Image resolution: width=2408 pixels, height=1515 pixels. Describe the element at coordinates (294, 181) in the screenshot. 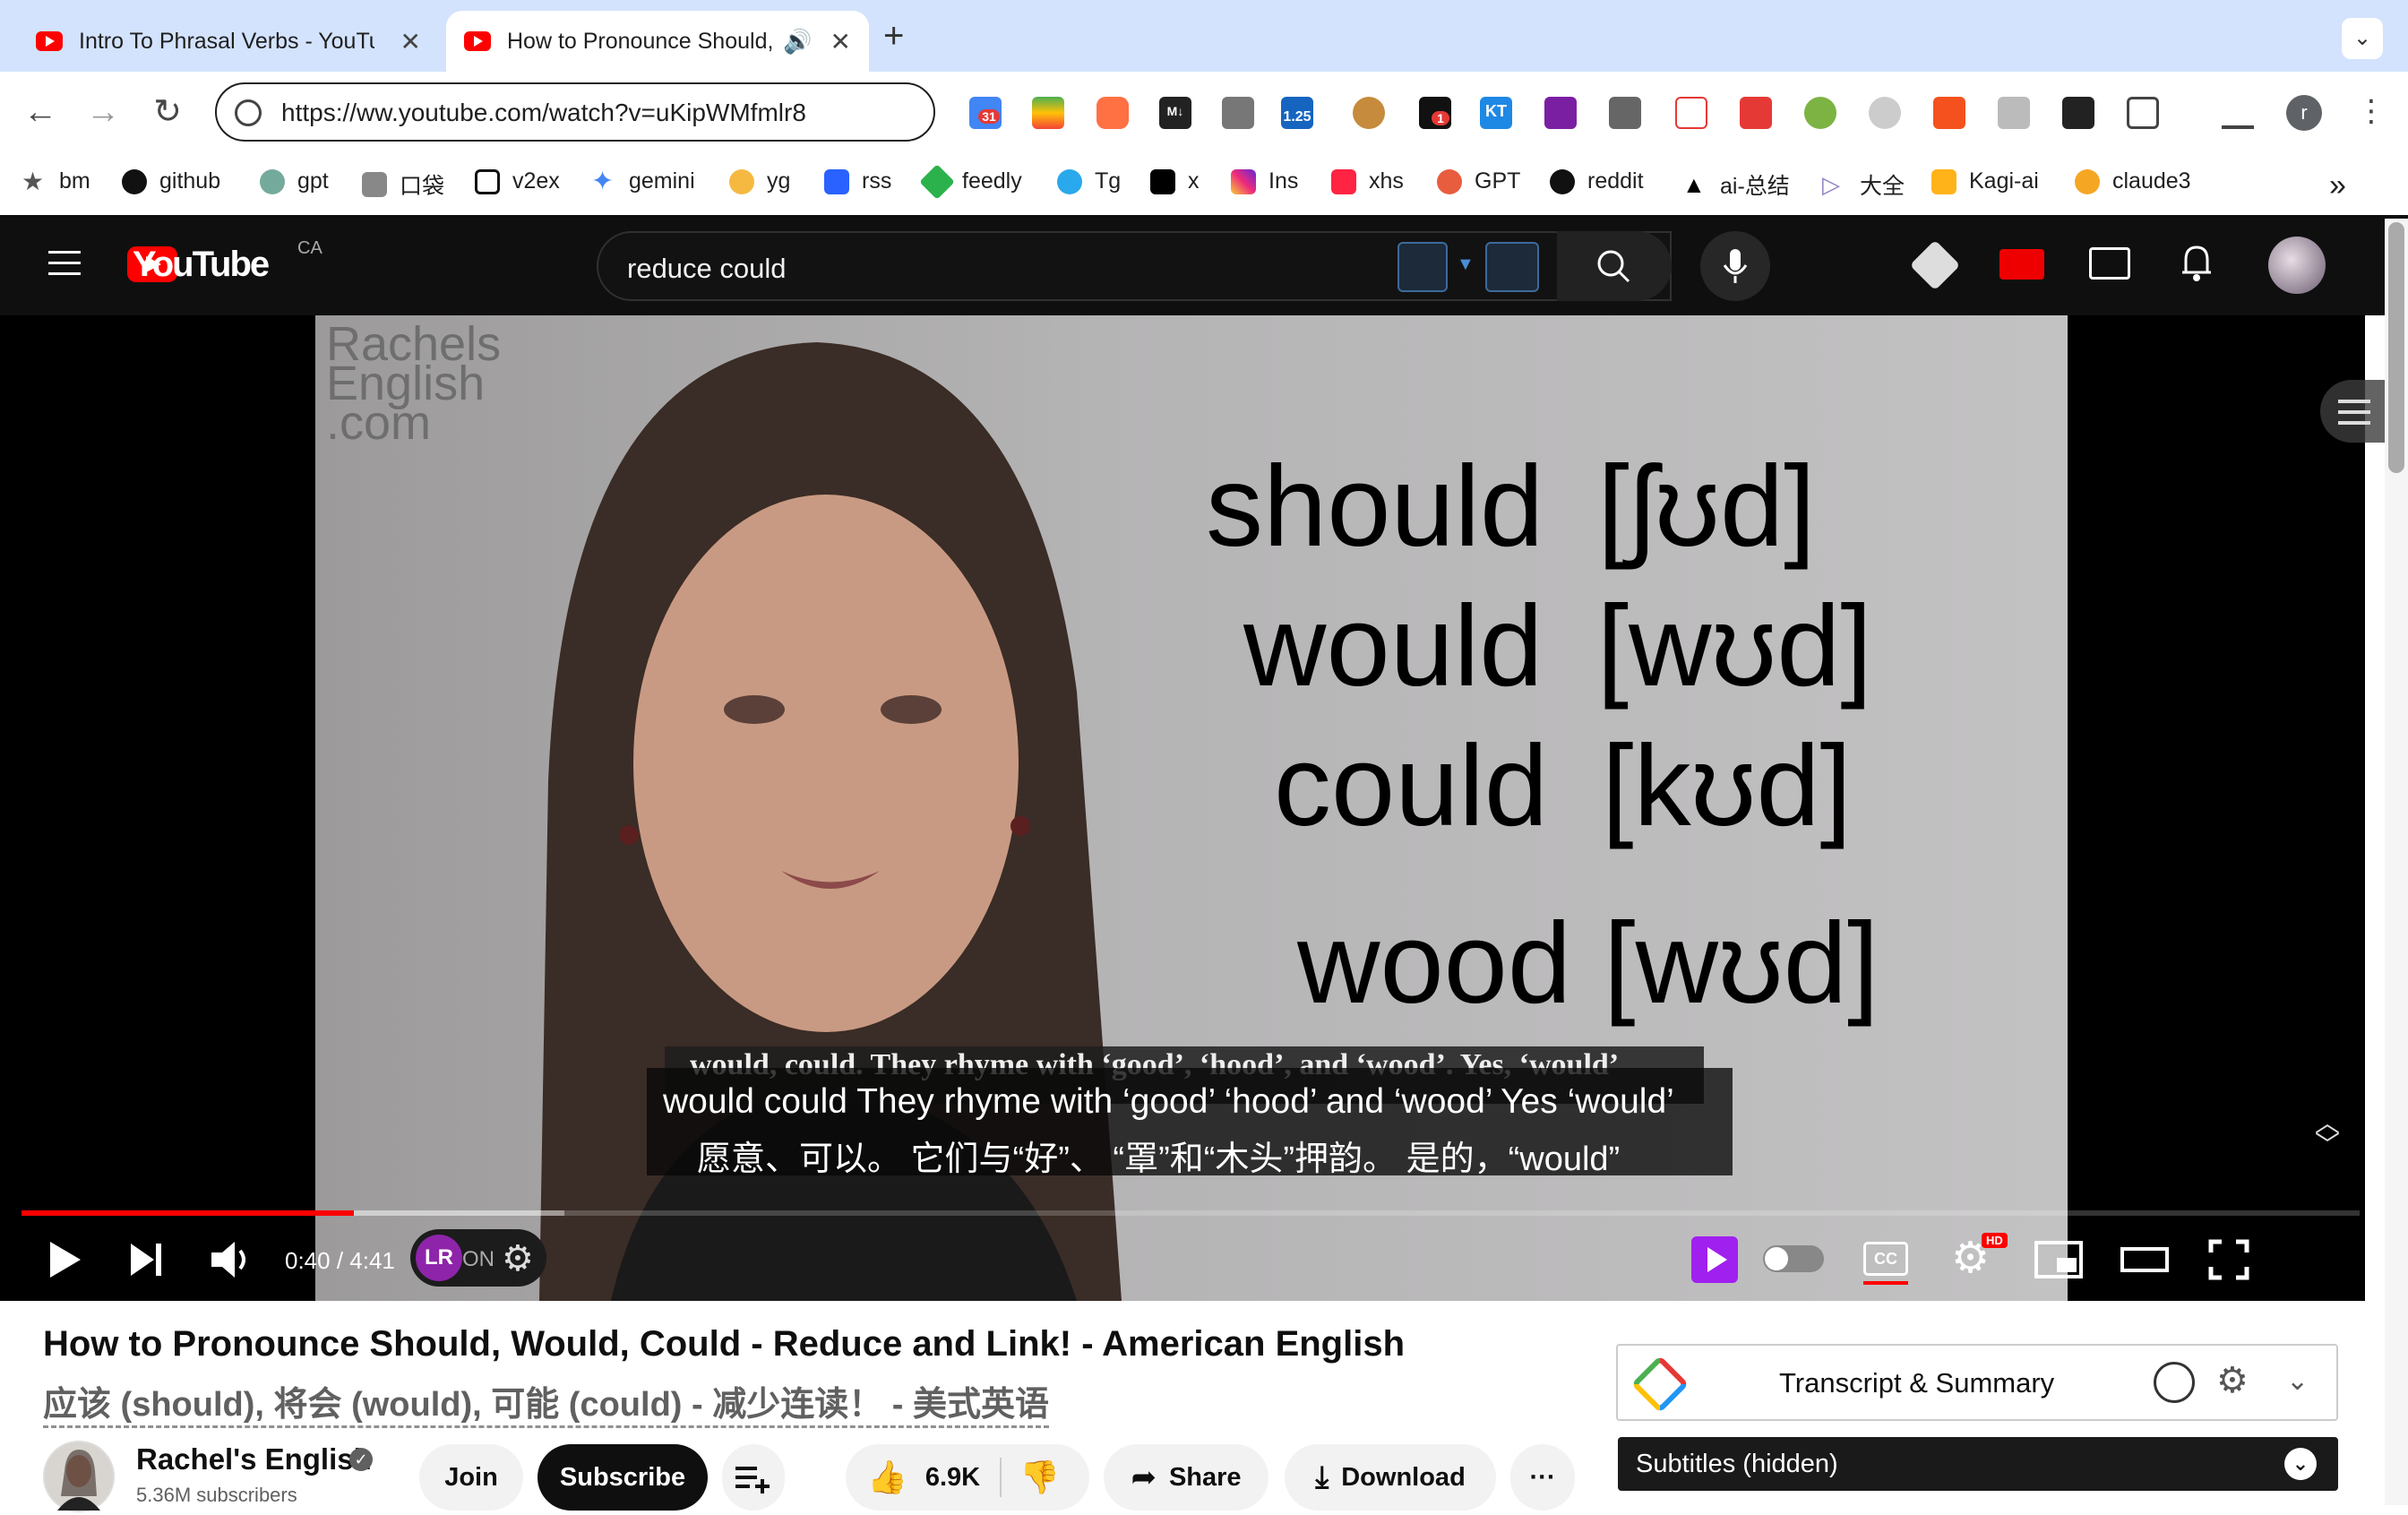

I see `bookmark-gpt: gpt` at that location.